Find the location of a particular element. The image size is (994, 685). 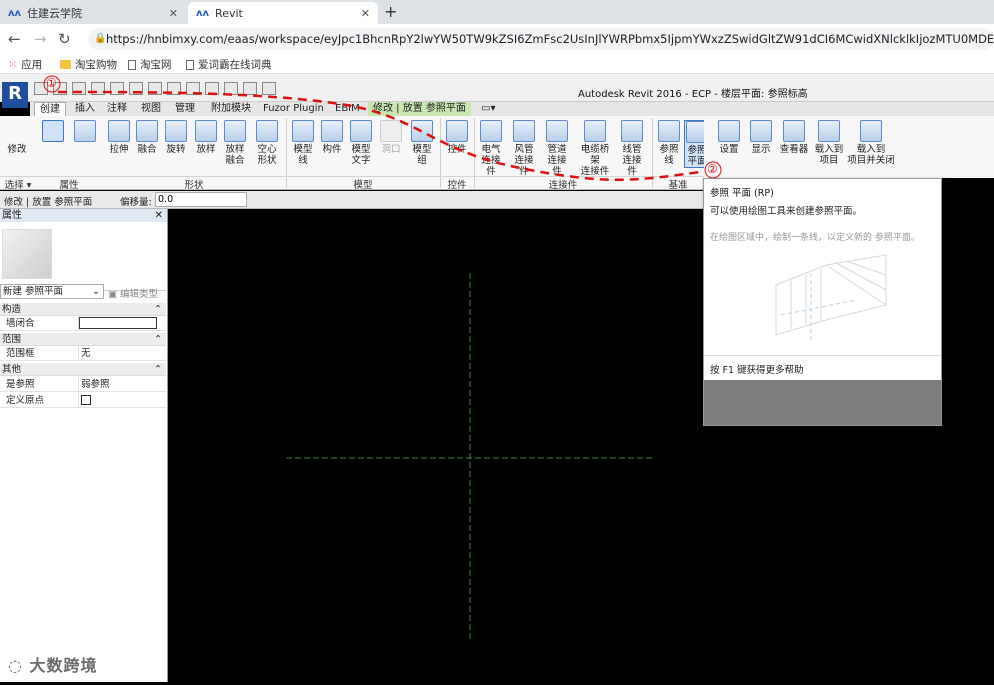

tooltip-hint: 在绘图区域中，绘制一条线，以定义新的 参照平面。 is located at coordinates (815, 238).